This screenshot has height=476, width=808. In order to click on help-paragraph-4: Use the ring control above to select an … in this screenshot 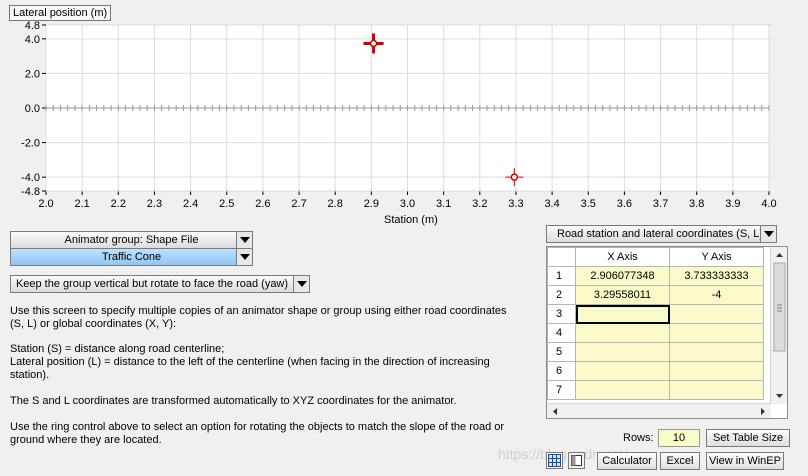, I will do `click(257, 433)`.